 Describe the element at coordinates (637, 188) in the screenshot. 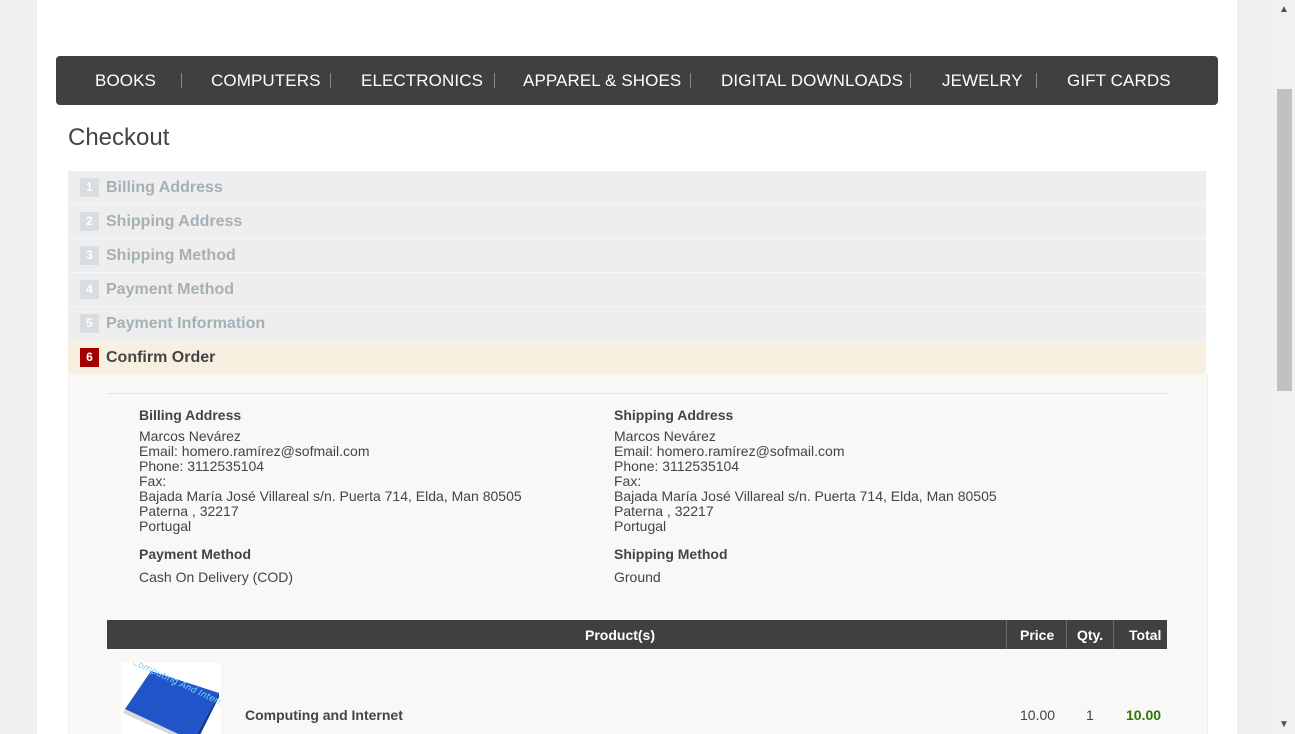

I see `step-billing-address: 1 Billing Address` at that location.